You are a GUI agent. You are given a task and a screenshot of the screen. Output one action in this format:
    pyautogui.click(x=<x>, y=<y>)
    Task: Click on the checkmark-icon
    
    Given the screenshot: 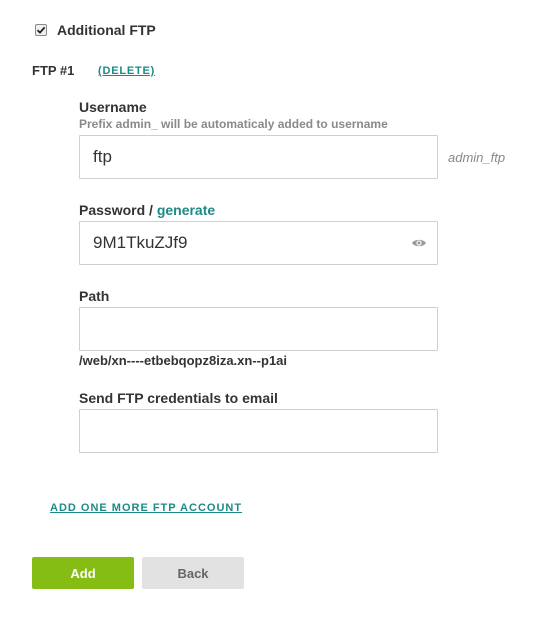 What is the action you would take?
    pyautogui.click(x=41, y=30)
    